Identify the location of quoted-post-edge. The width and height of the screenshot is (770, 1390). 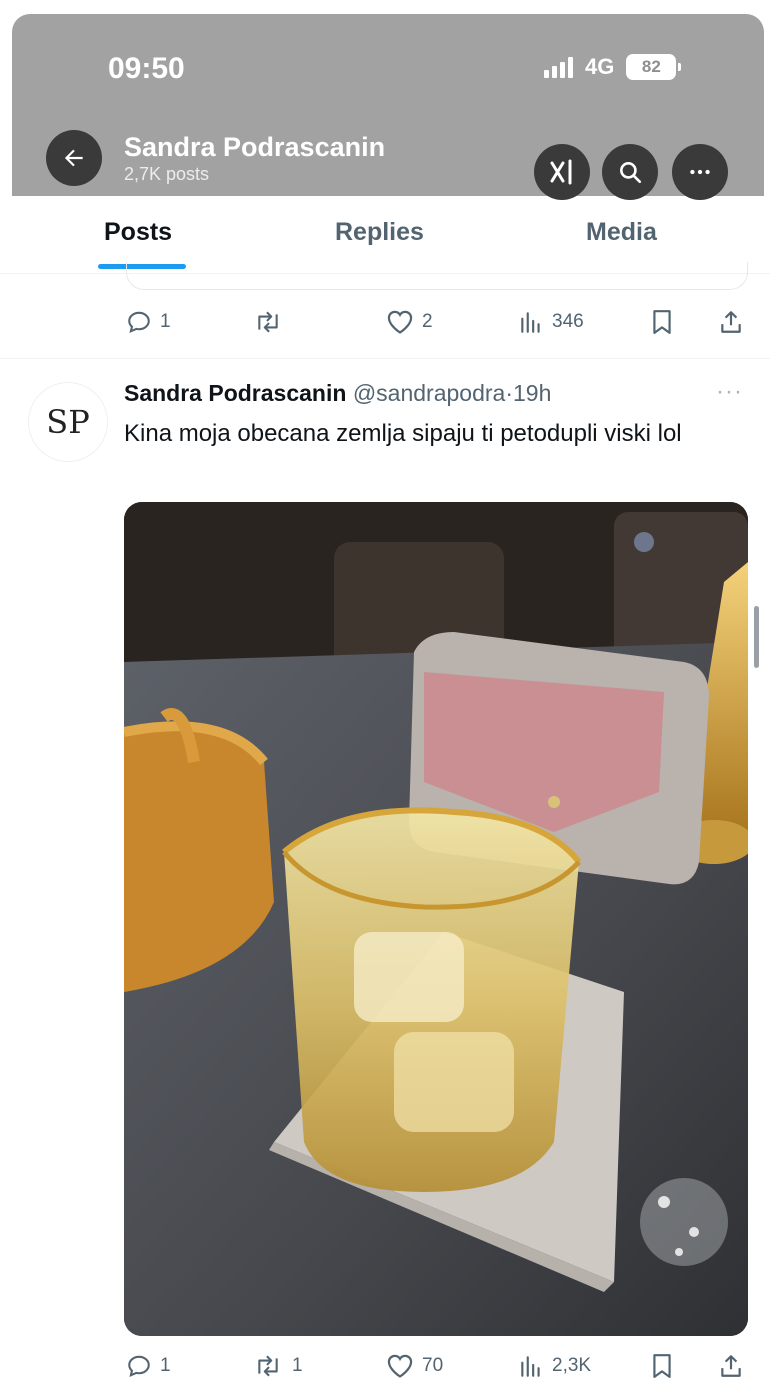
(437, 276).